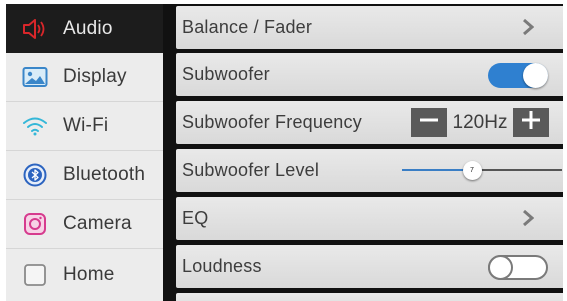  Describe the element at coordinates (251, 170) in the screenshot. I see `subwoofer-level-label: Subwoofer Level` at that location.